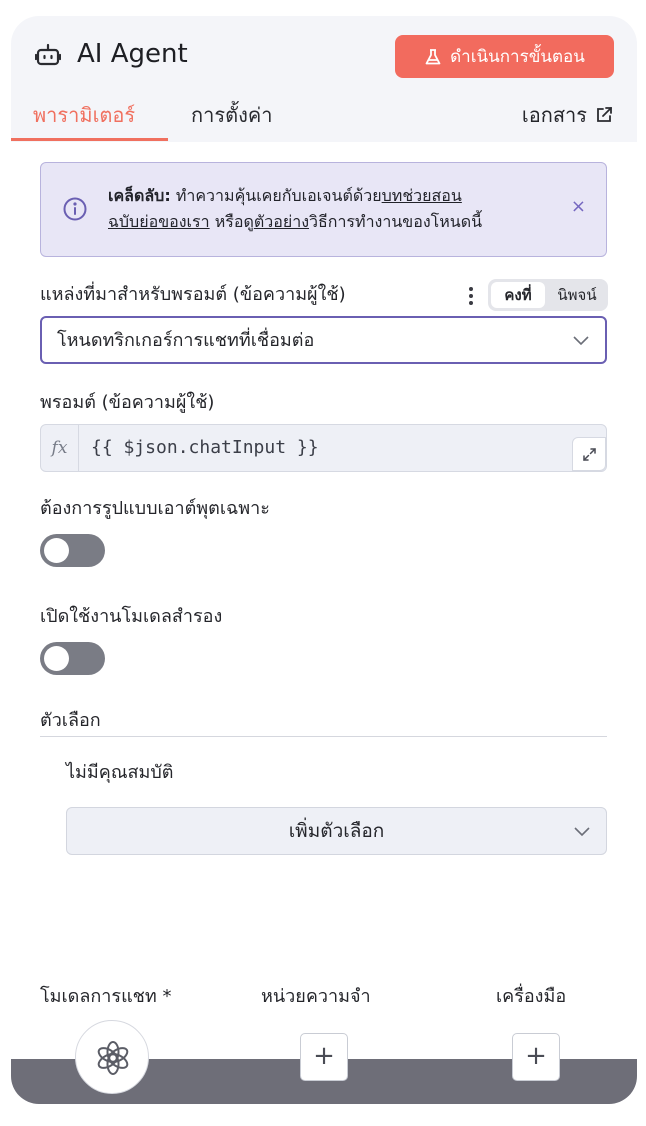 Image resolution: width=646 pixels, height=1126 pixels. What do you see at coordinates (186, 340) in the screenshot?
I see `prompt-source-value: โหนดทริกเกอร์การแชทที่เชื่อมต่อ` at bounding box center [186, 340].